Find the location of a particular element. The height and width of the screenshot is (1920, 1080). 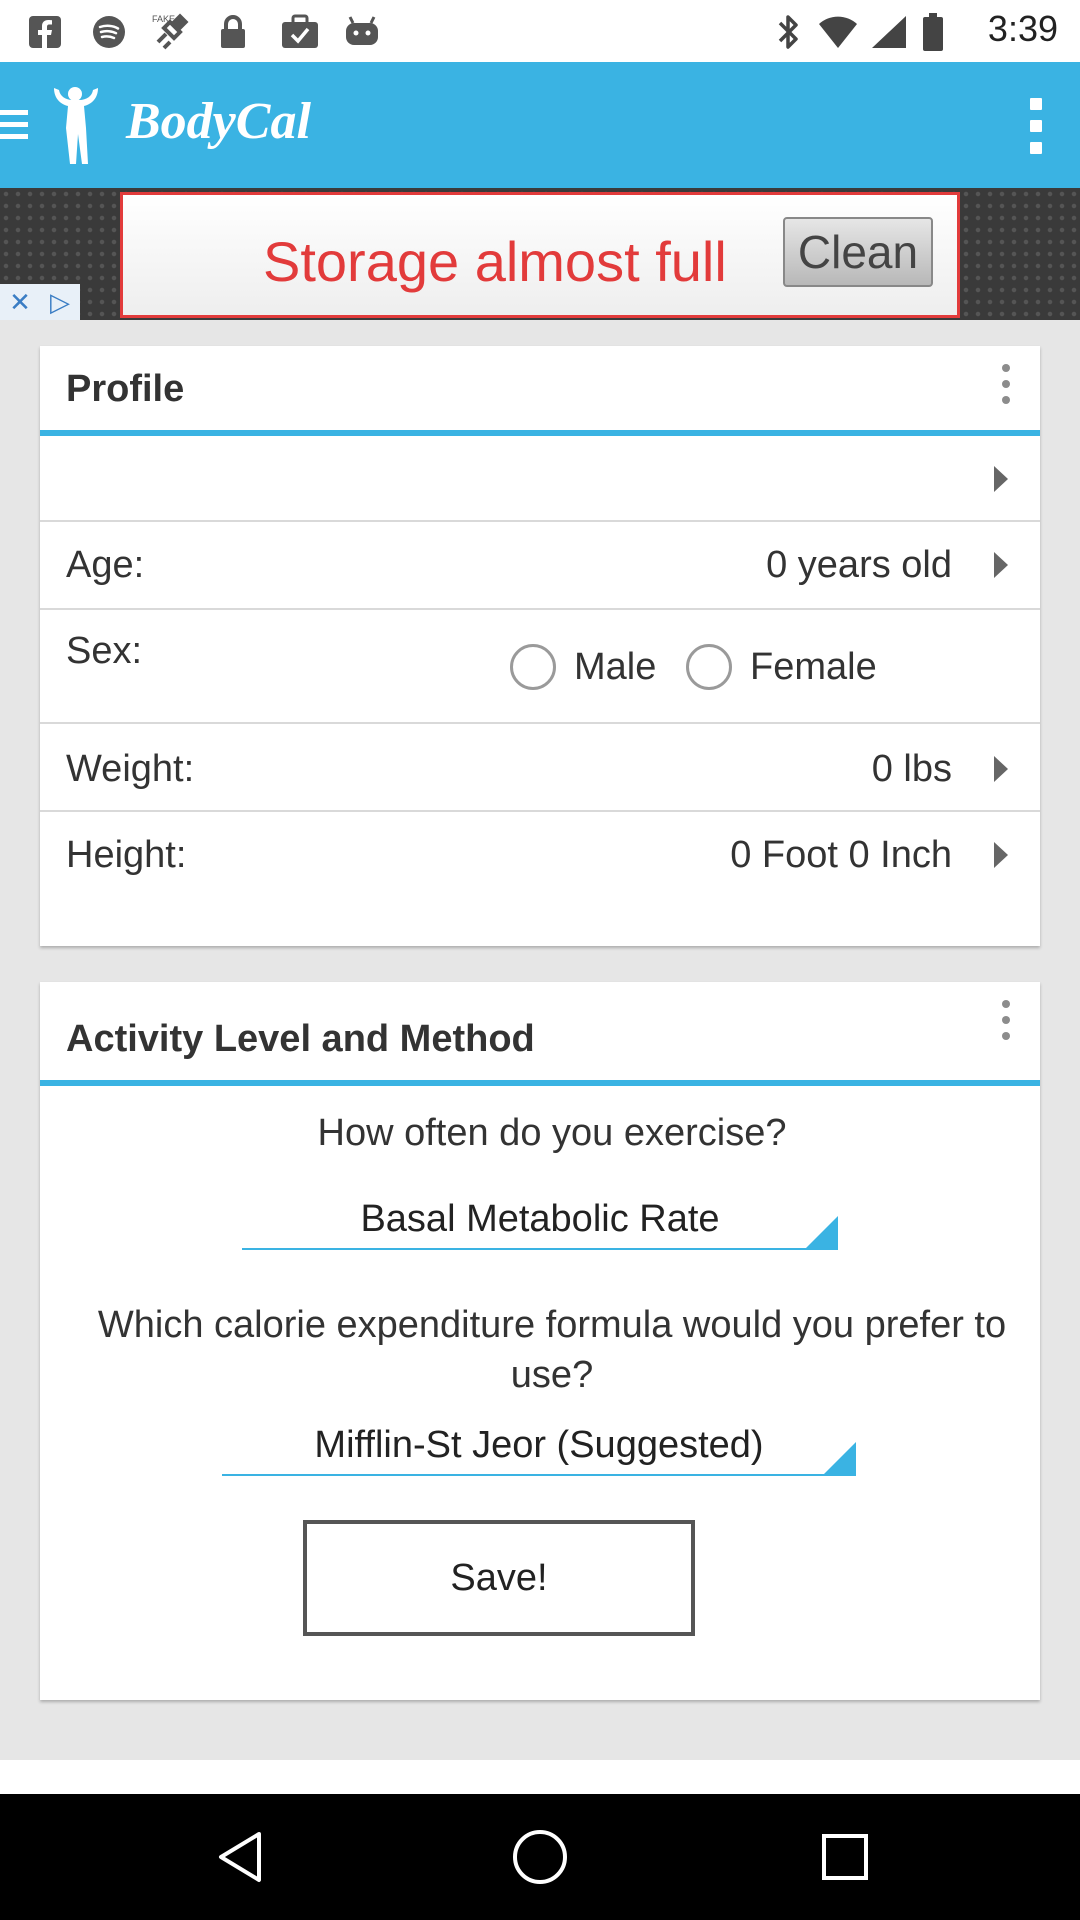

activity-title: Activity Level and Method is located at coordinates (300, 1039).